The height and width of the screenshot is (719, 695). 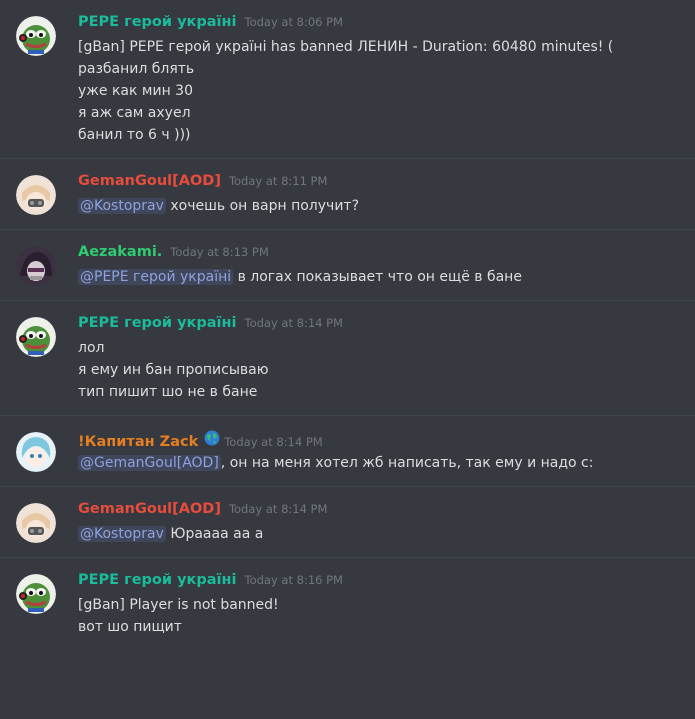 I want to click on user-mention: @GemanGoul[AOD], so click(x=149, y=463).